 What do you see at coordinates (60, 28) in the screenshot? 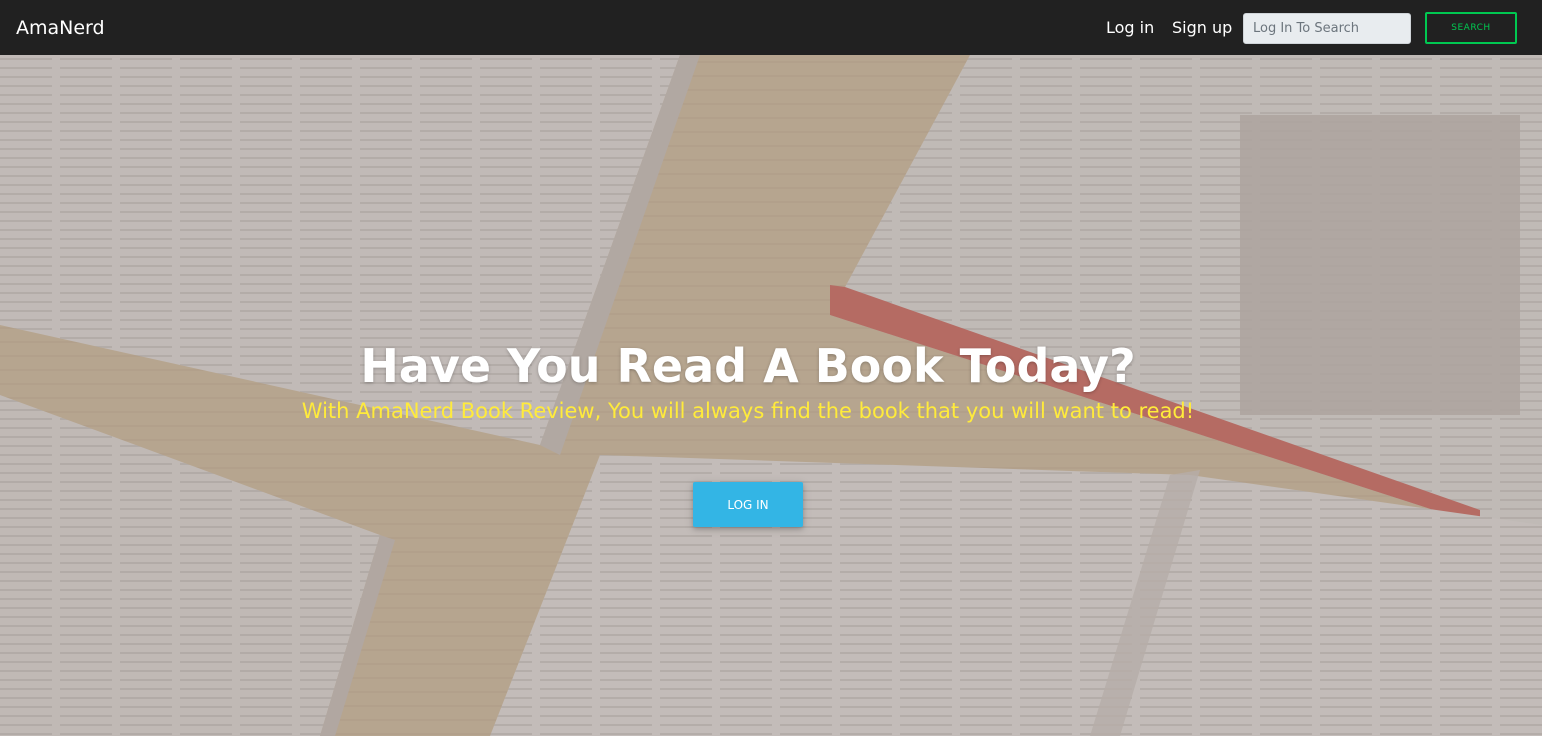
I see `brand-logo: AmaNerd` at bounding box center [60, 28].